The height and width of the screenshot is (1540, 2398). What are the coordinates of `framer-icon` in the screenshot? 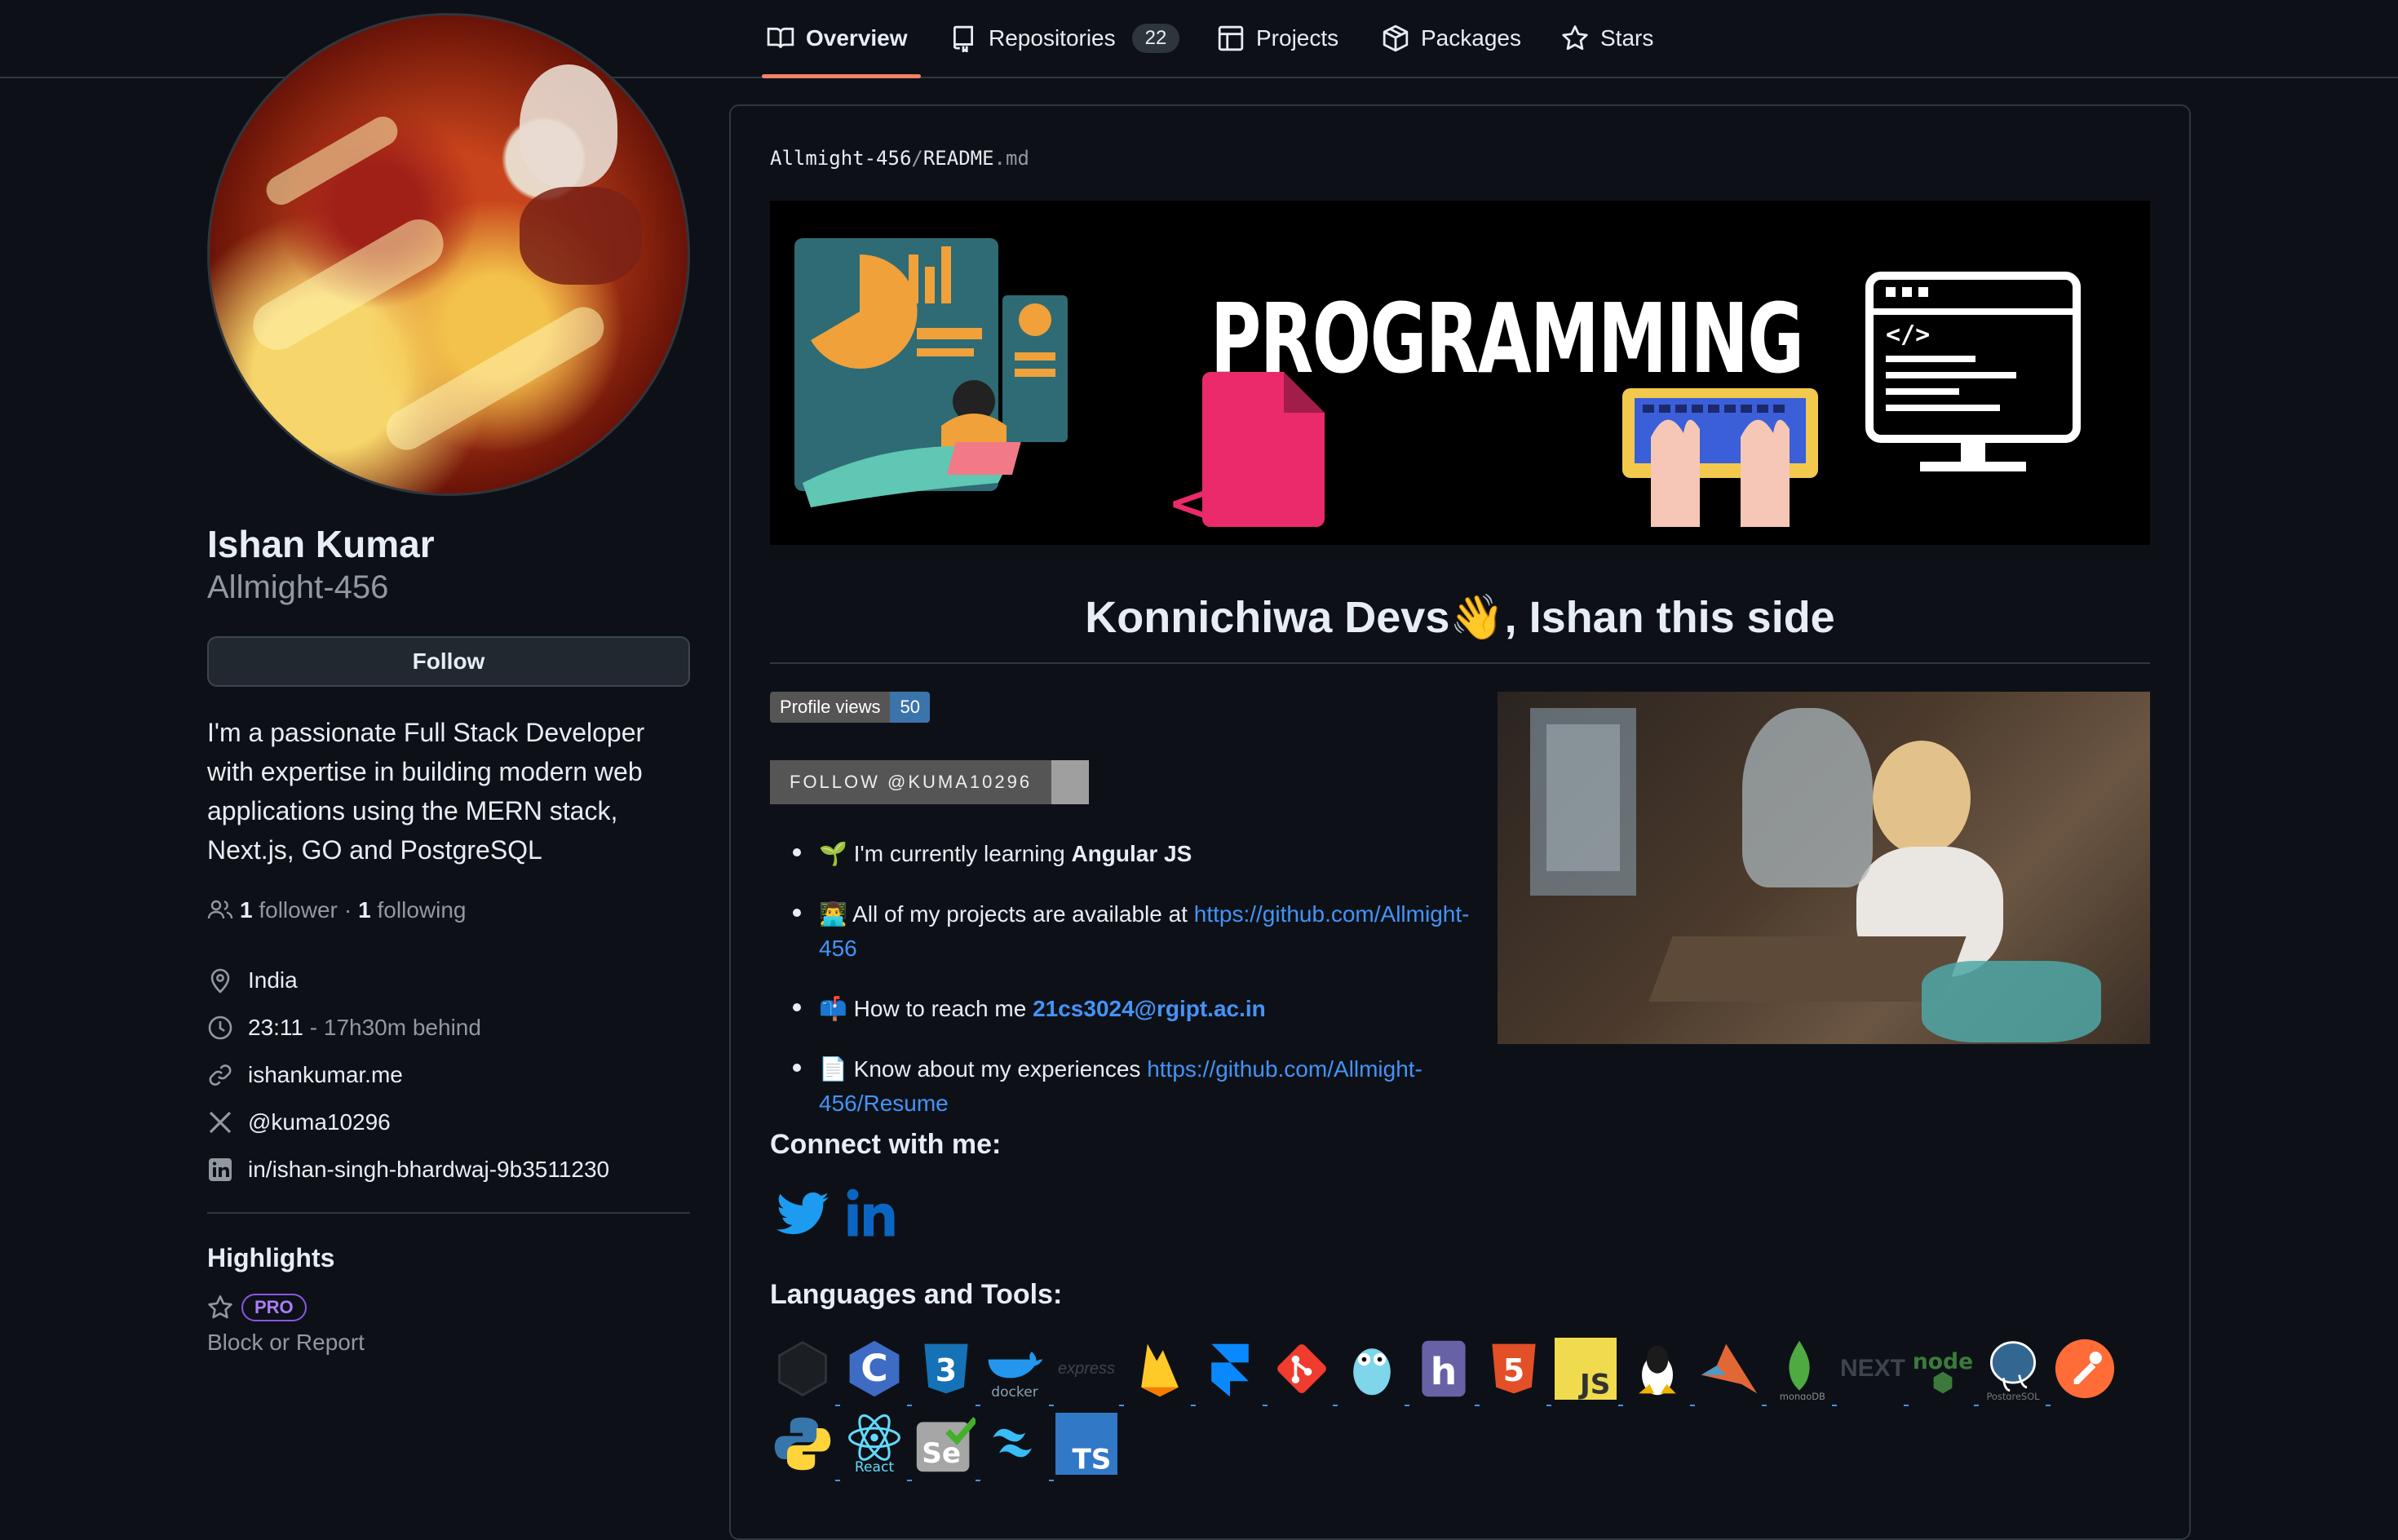 It's located at (1230, 1369).